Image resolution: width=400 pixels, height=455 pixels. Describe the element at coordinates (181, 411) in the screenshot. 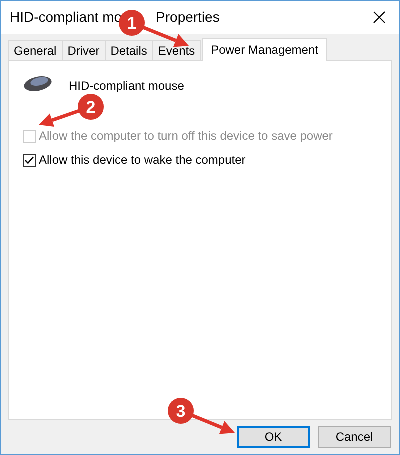

I see `step-badge: 3` at that location.